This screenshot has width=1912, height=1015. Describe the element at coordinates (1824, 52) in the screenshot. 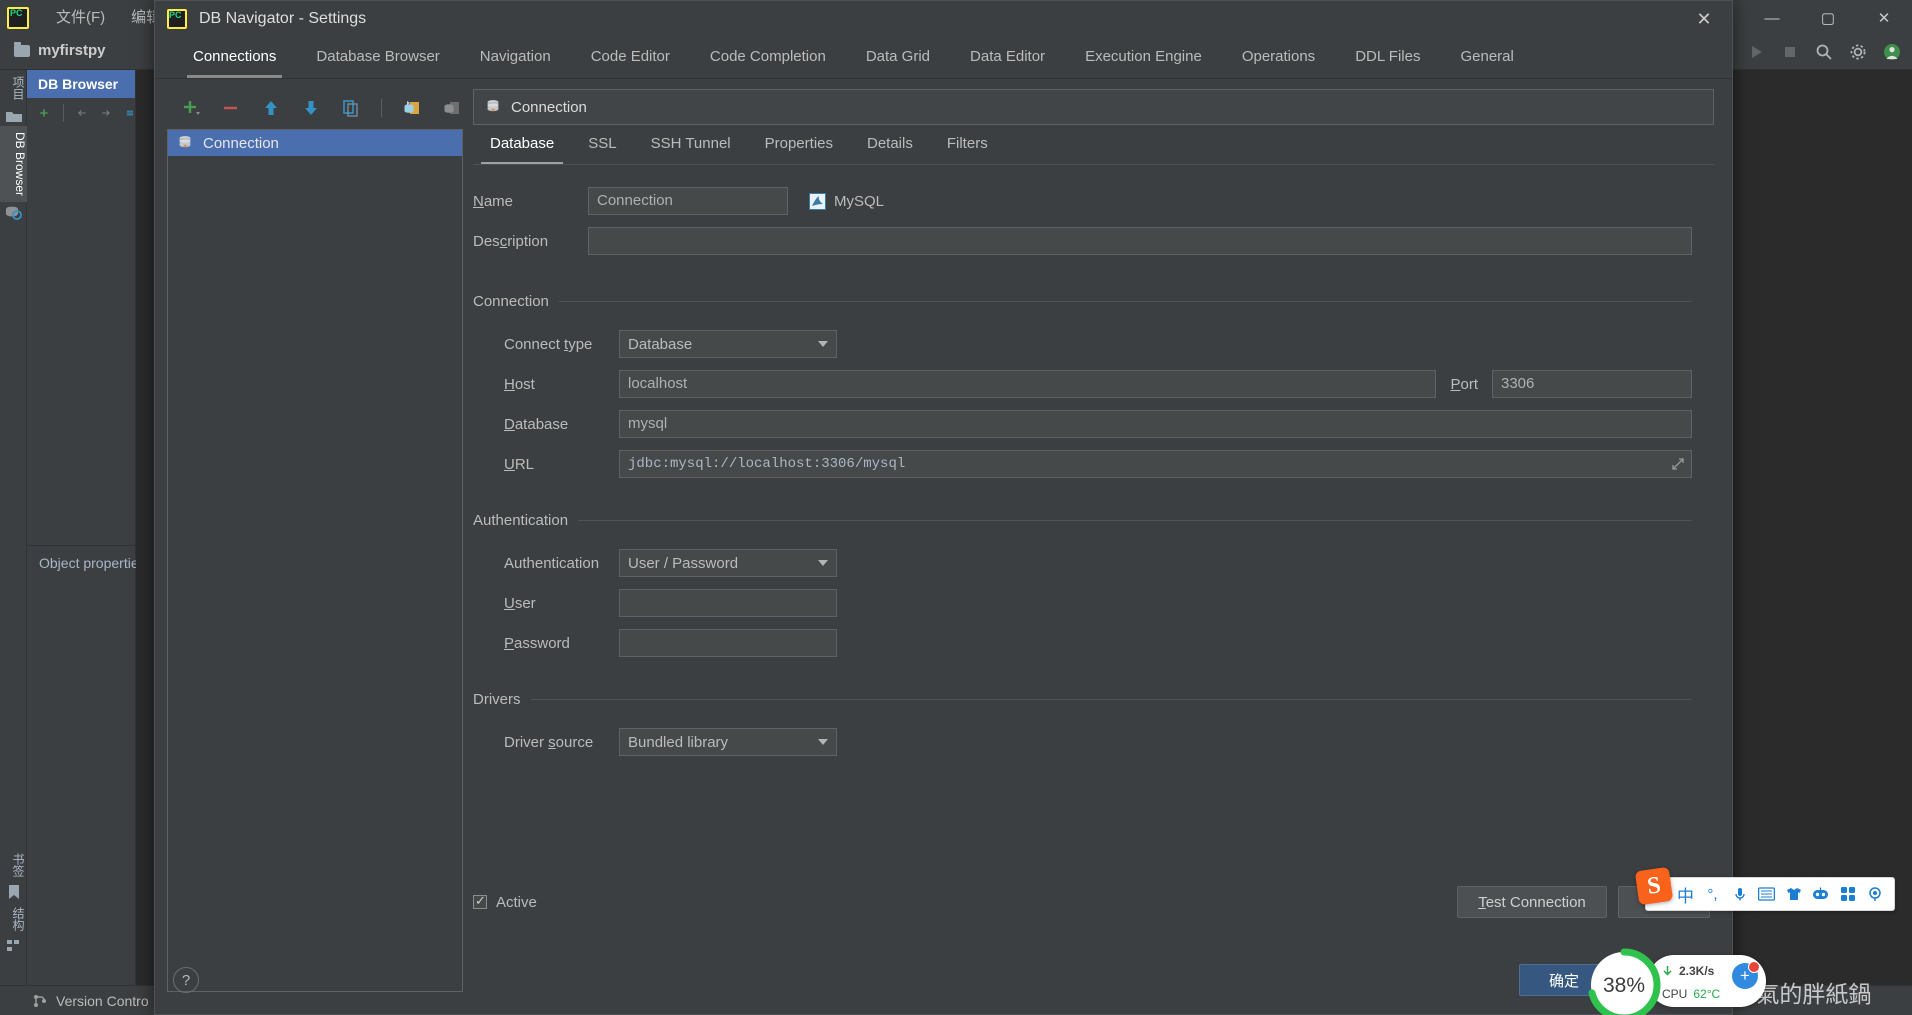

I see `search-icon` at that location.